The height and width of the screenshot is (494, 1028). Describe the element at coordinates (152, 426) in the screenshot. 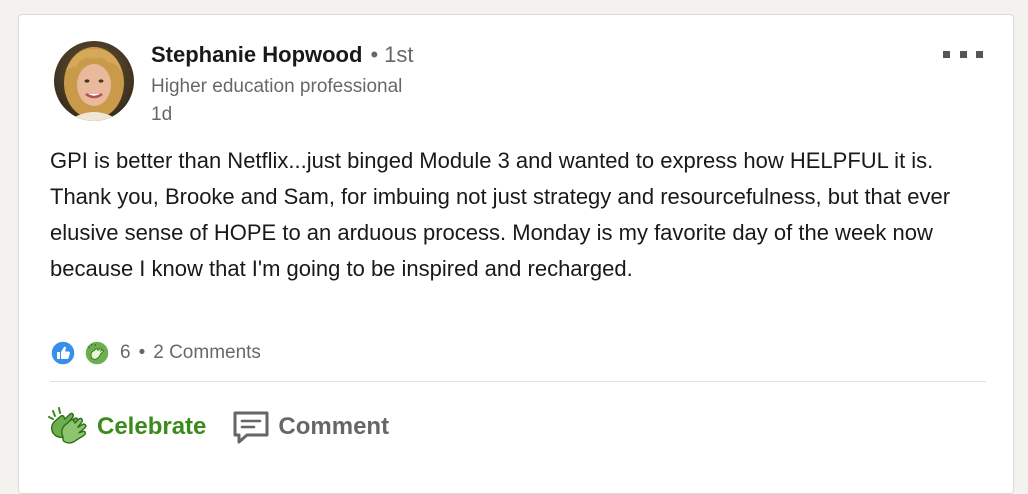

I see `celebrate-label: Celebrate` at that location.